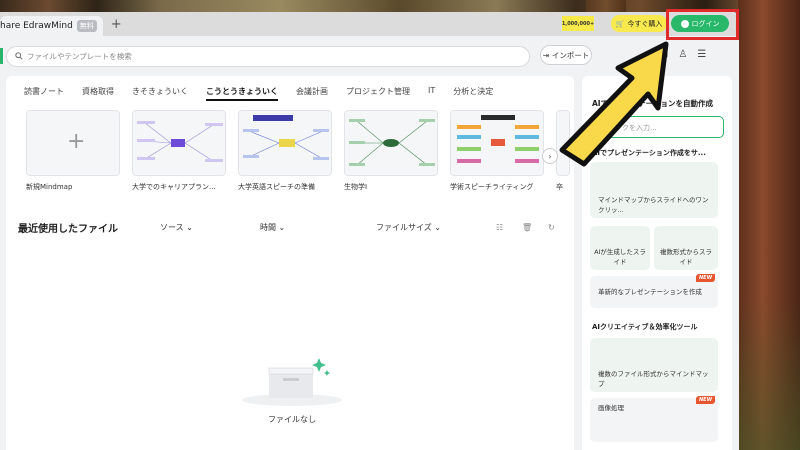 The height and width of the screenshot is (450, 800). What do you see at coordinates (431, 93) in the screenshot?
I see `tab-it: IT` at bounding box center [431, 93].